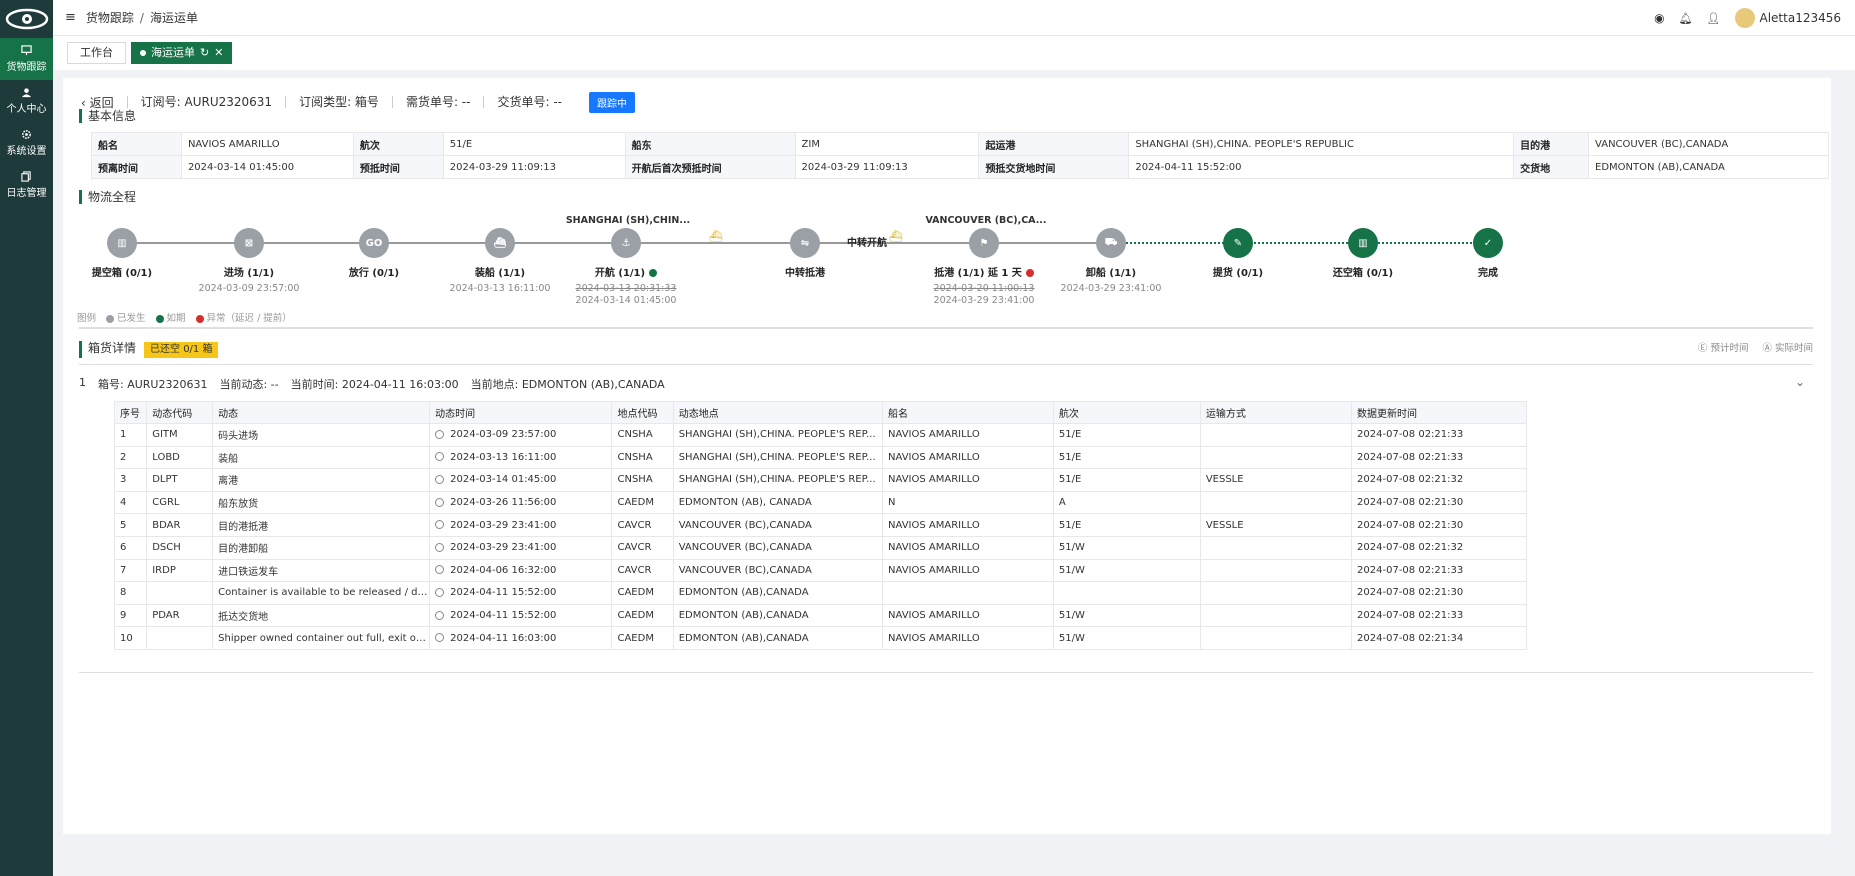 The height and width of the screenshot is (876, 1855). Describe the element at coordinates (642, 435) in the screenshot. I see `table-cell: CNSHA` at that location.